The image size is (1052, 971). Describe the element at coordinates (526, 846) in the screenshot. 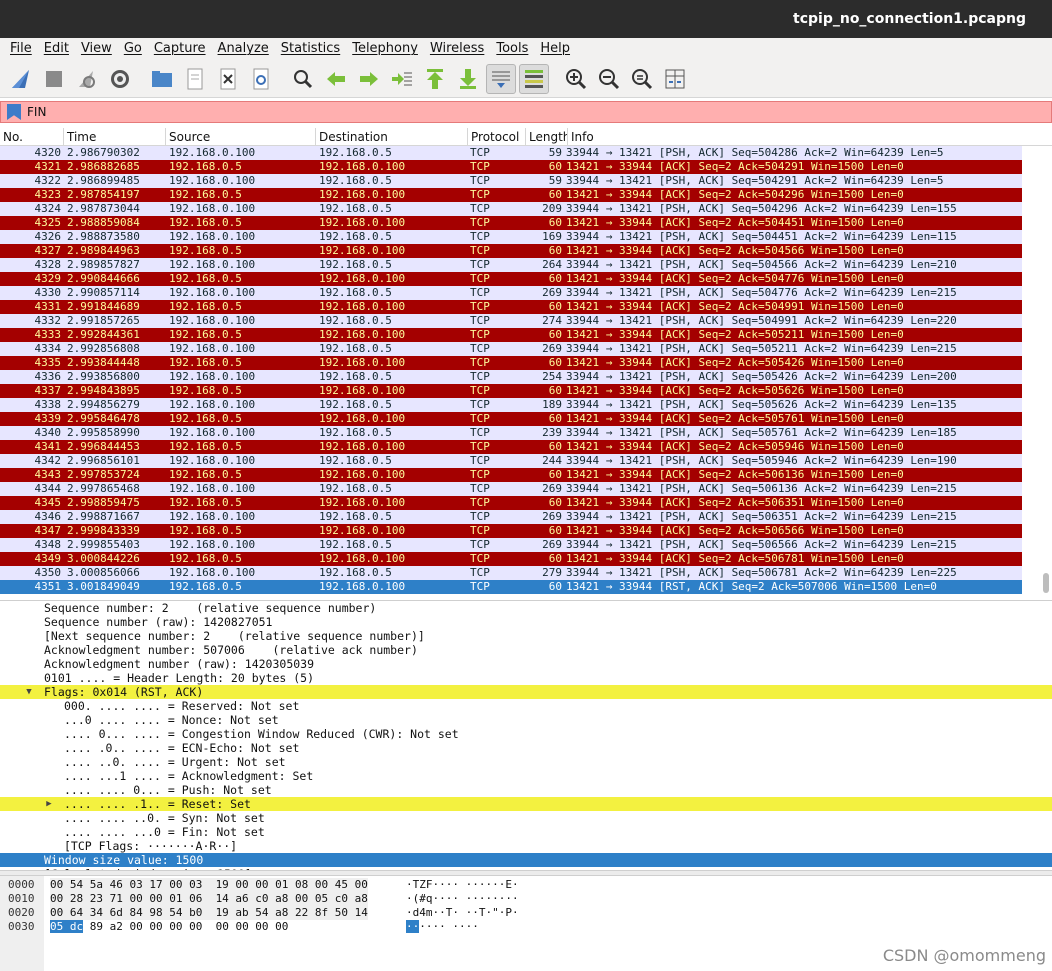

I see `detail-line: [TCP Flags: ·······A·R··]` at that location.